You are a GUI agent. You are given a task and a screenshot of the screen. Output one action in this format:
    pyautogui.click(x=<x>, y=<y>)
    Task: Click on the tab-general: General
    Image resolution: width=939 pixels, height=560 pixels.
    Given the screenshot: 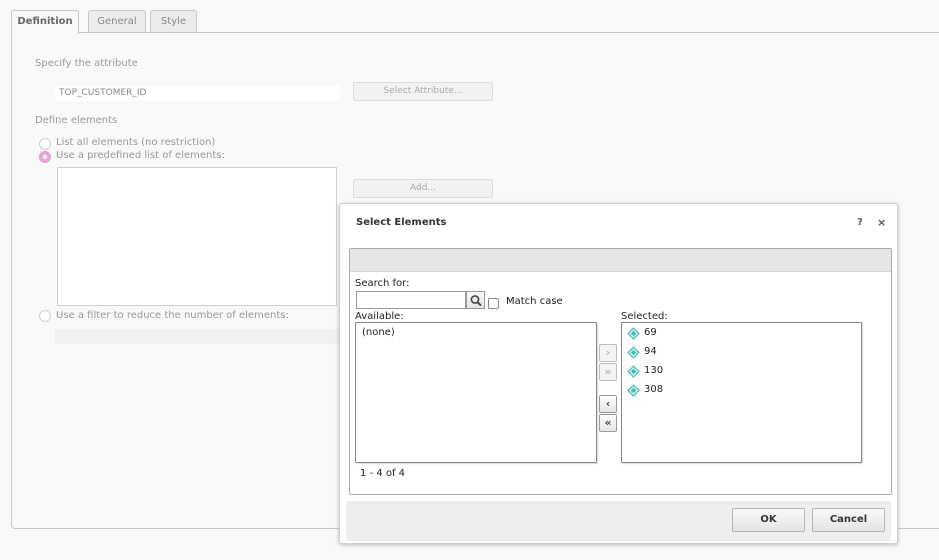 What is the action you would take?
    pyautogui.click(x=117, y=21)
    